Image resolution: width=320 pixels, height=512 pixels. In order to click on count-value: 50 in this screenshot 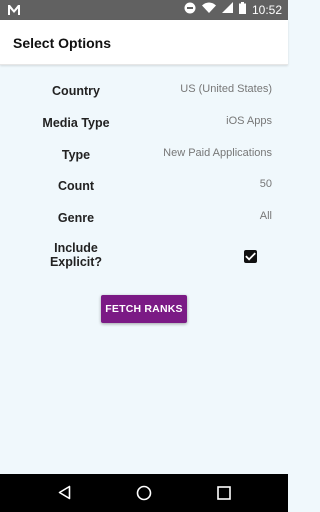, I will do `click(266, 184)`.